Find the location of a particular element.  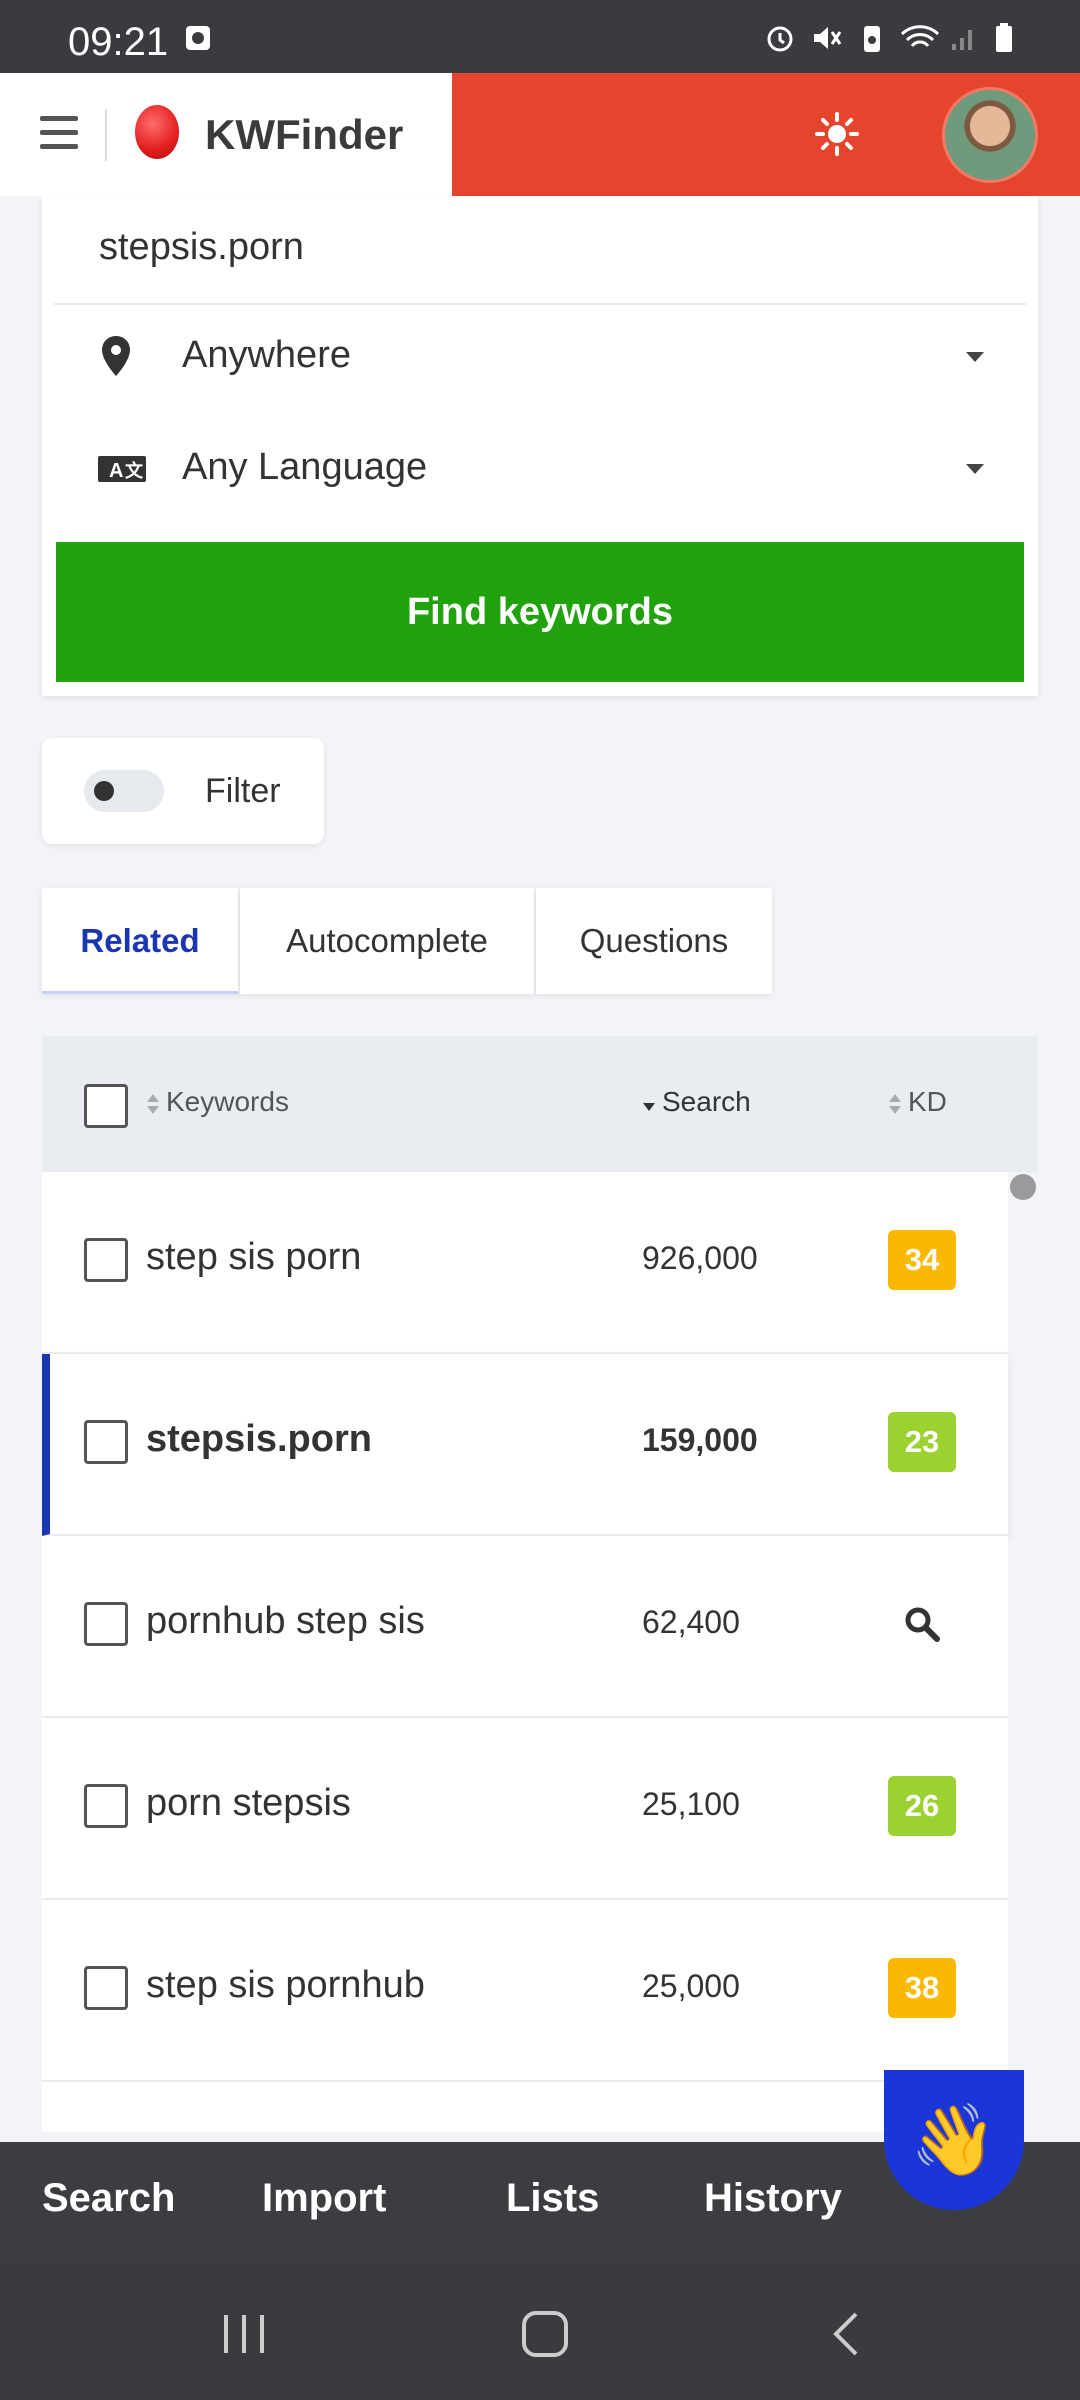

search-icon is located at coordinates (922, 1624).